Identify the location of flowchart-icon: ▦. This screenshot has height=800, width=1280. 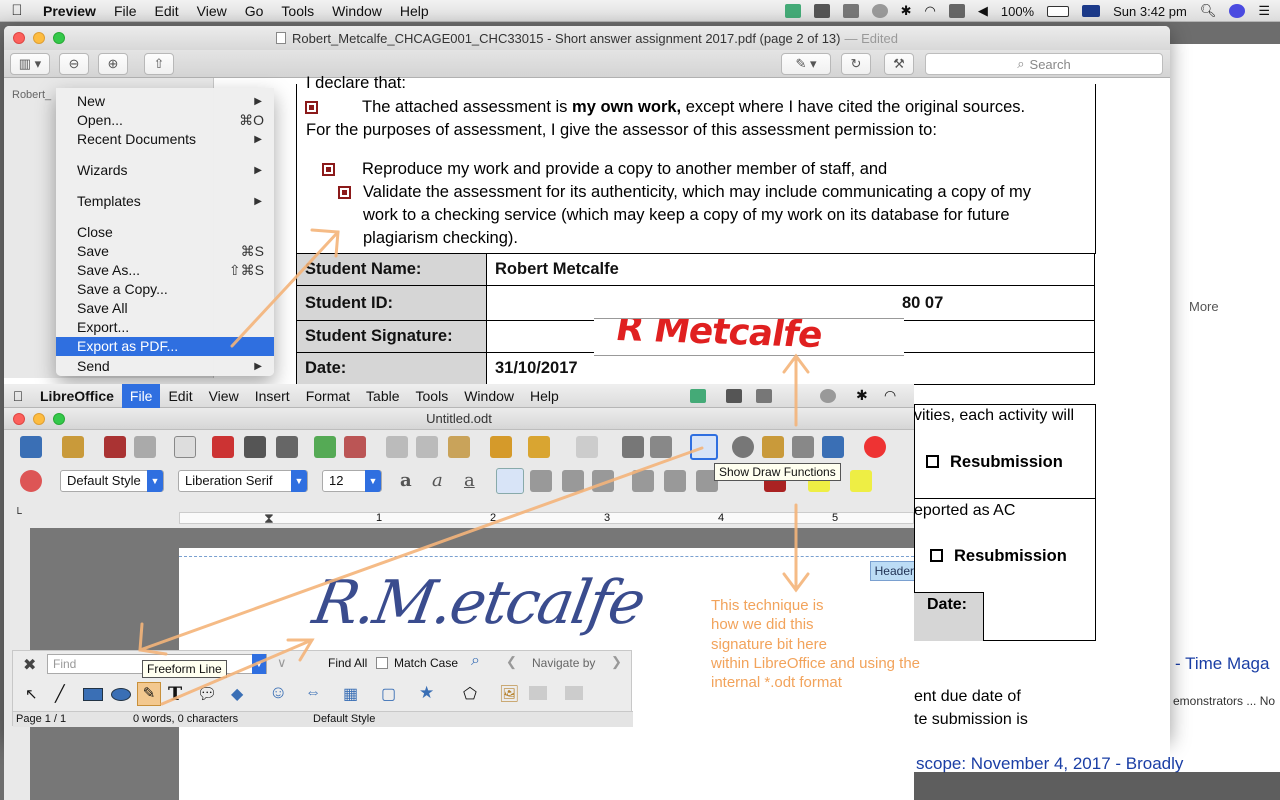
(350, 694).